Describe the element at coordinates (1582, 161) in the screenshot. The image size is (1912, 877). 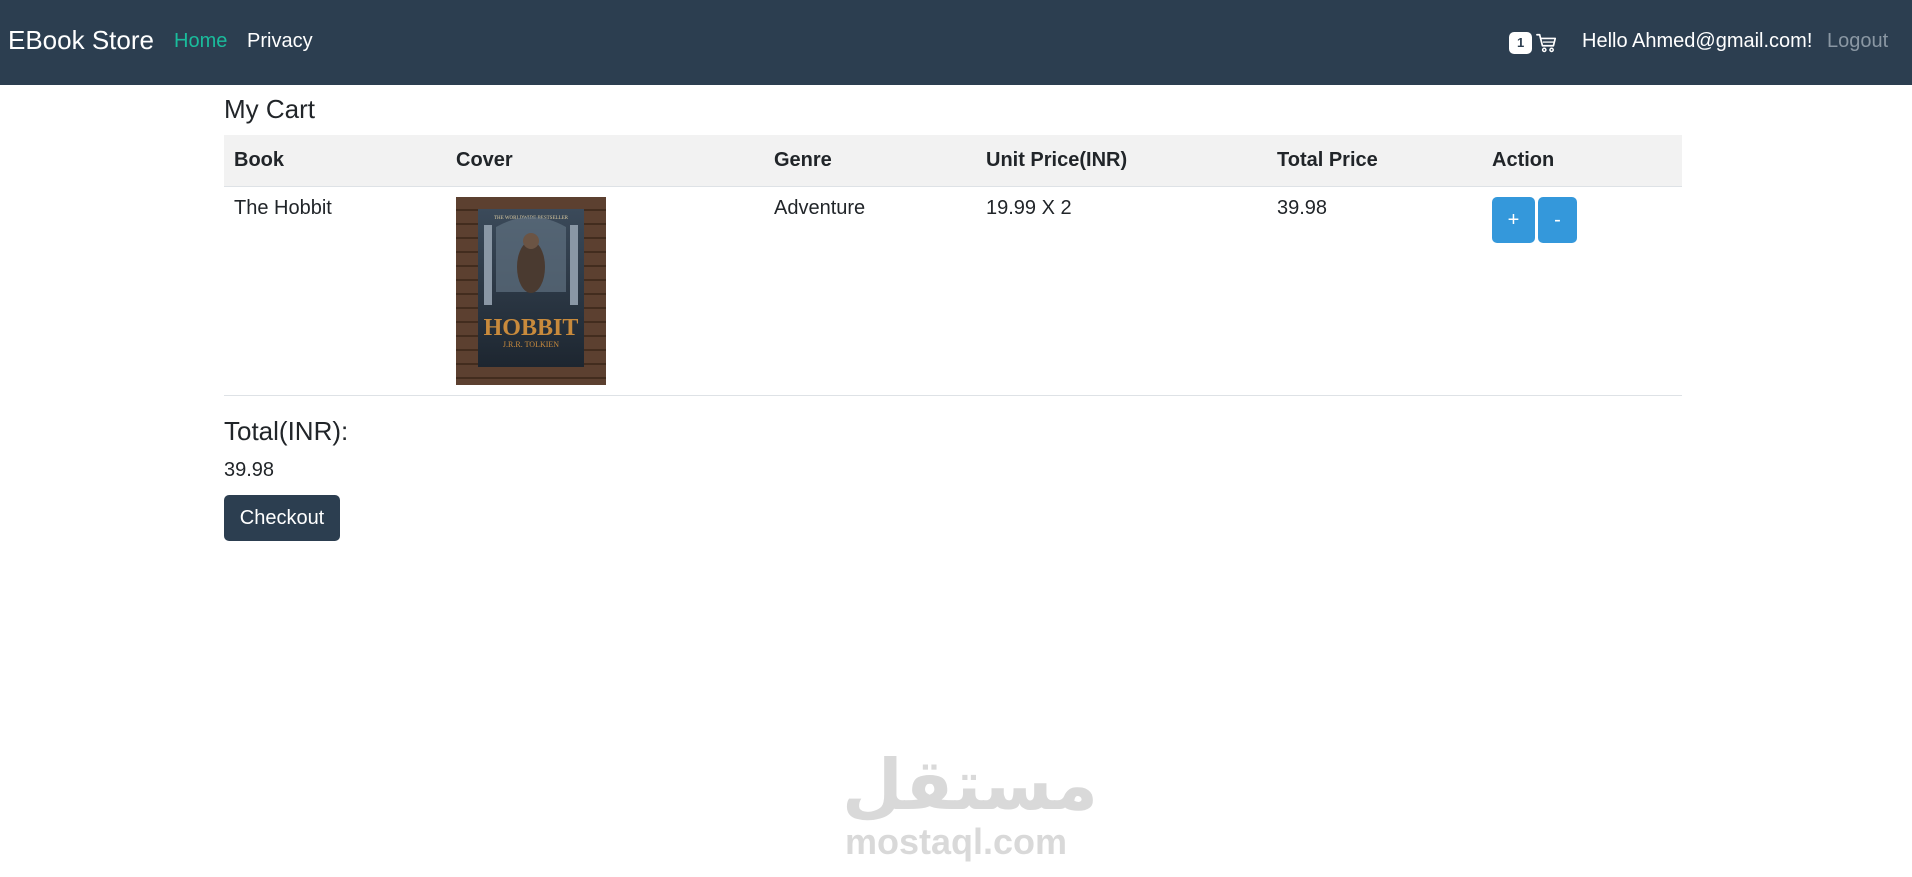
I see `column-header-action: Action` at that location.